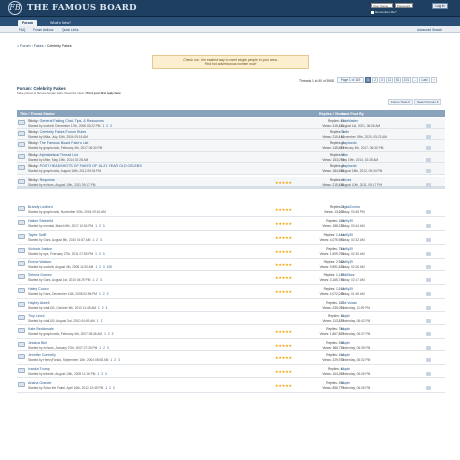  I want to click on thread-title-link: Emma Watson, so click(39, 262).